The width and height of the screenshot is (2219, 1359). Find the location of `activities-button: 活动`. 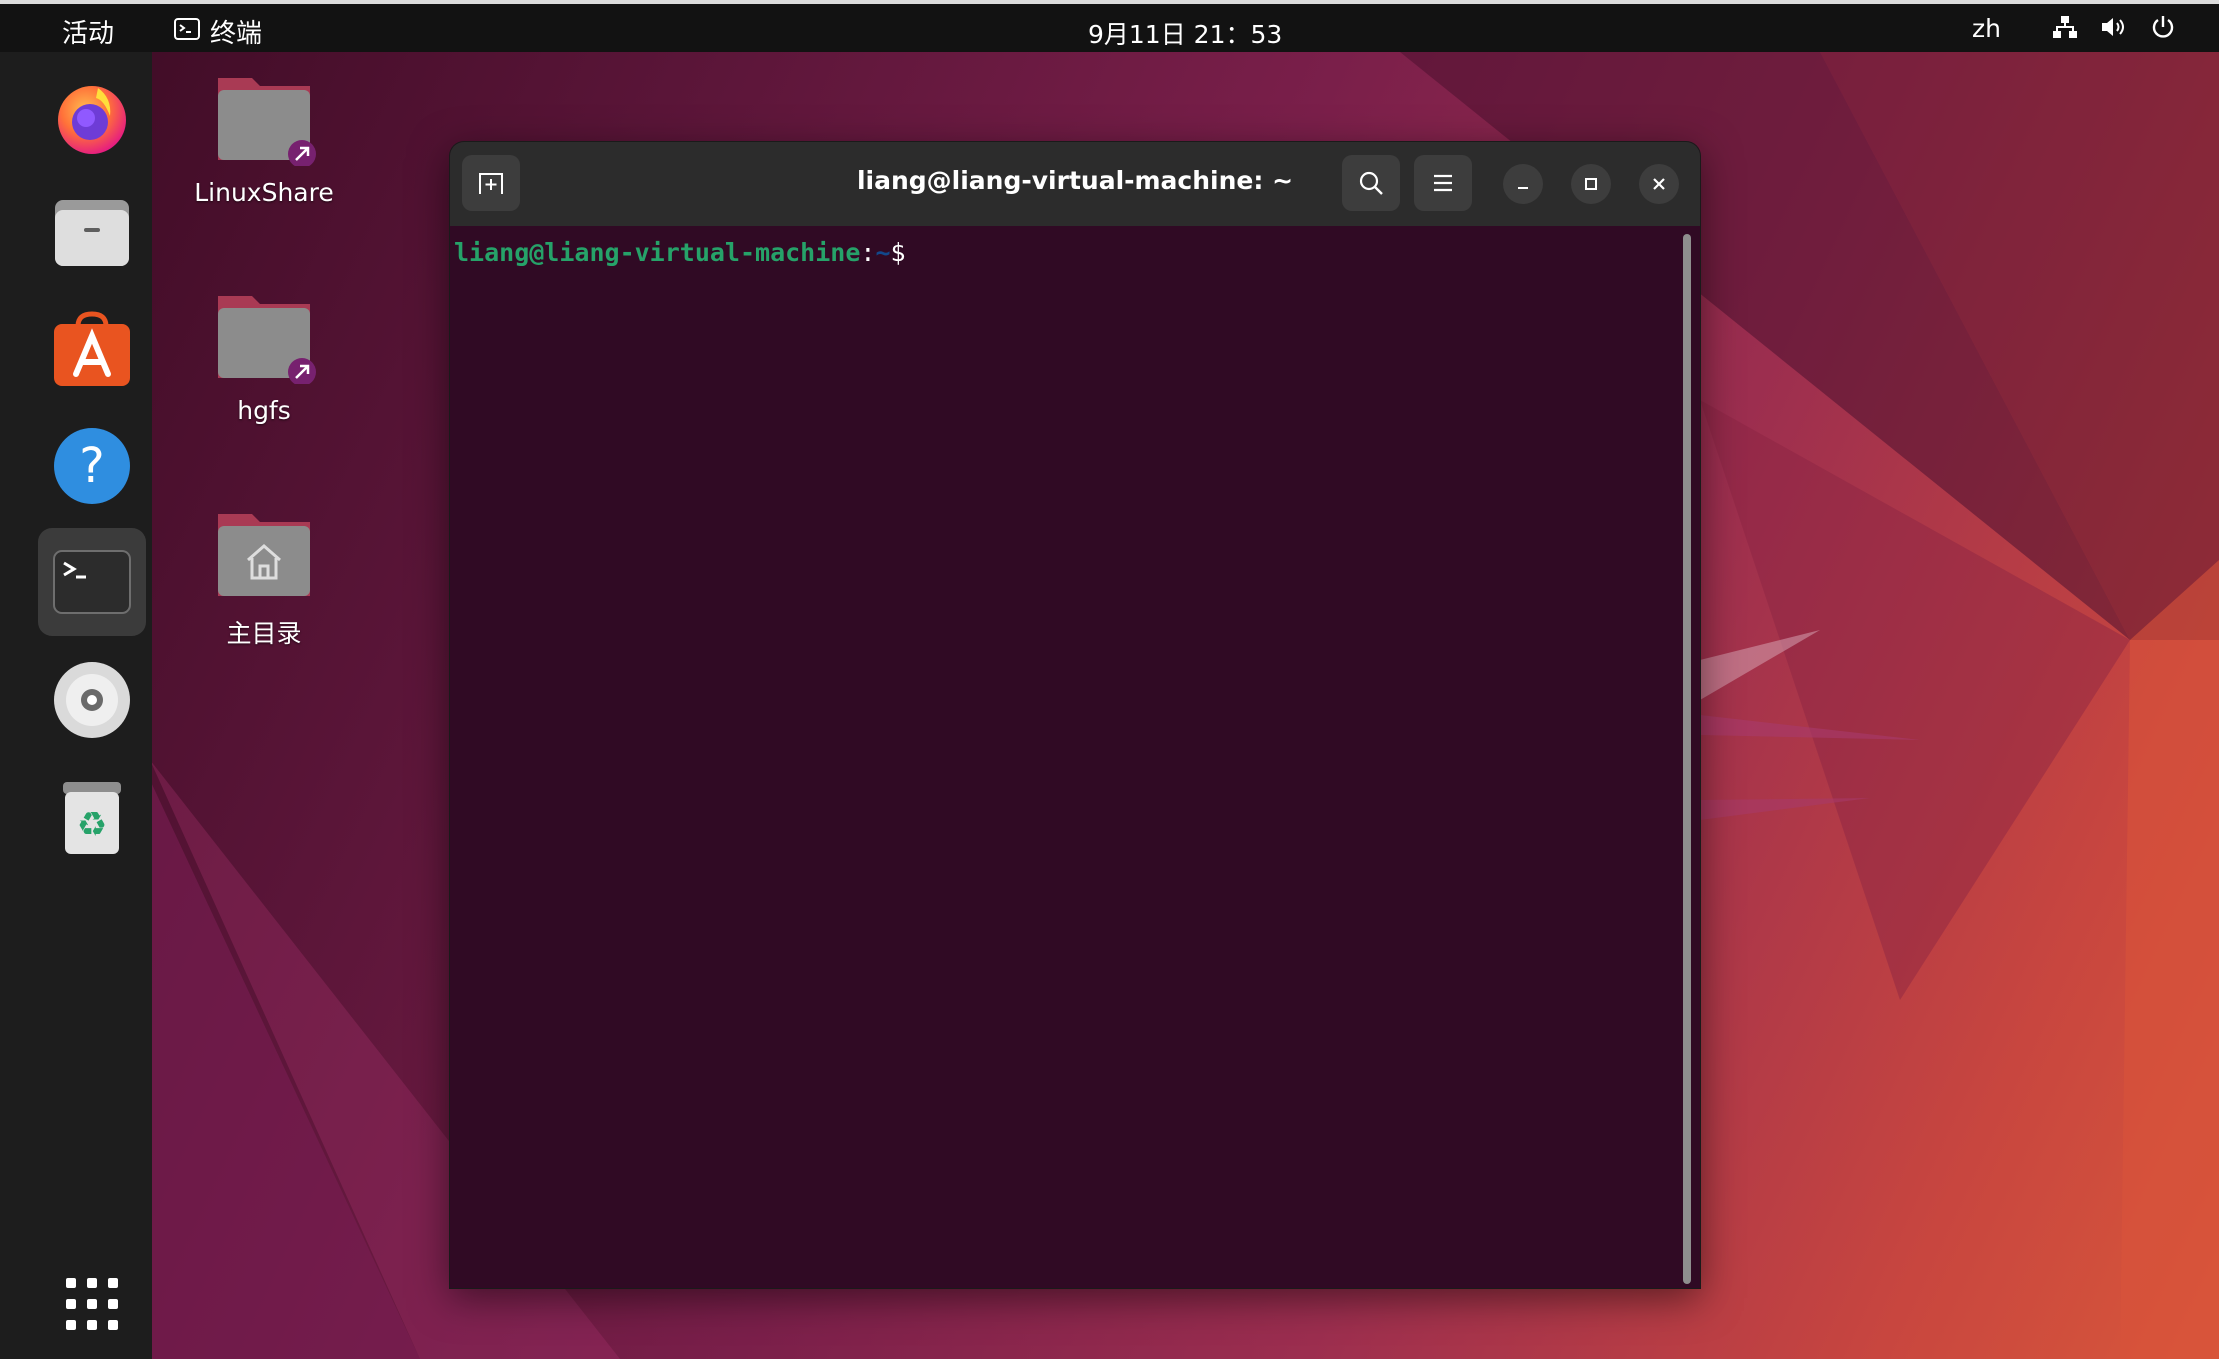

activities-button: 活动 is located at coordinates (88, 31).